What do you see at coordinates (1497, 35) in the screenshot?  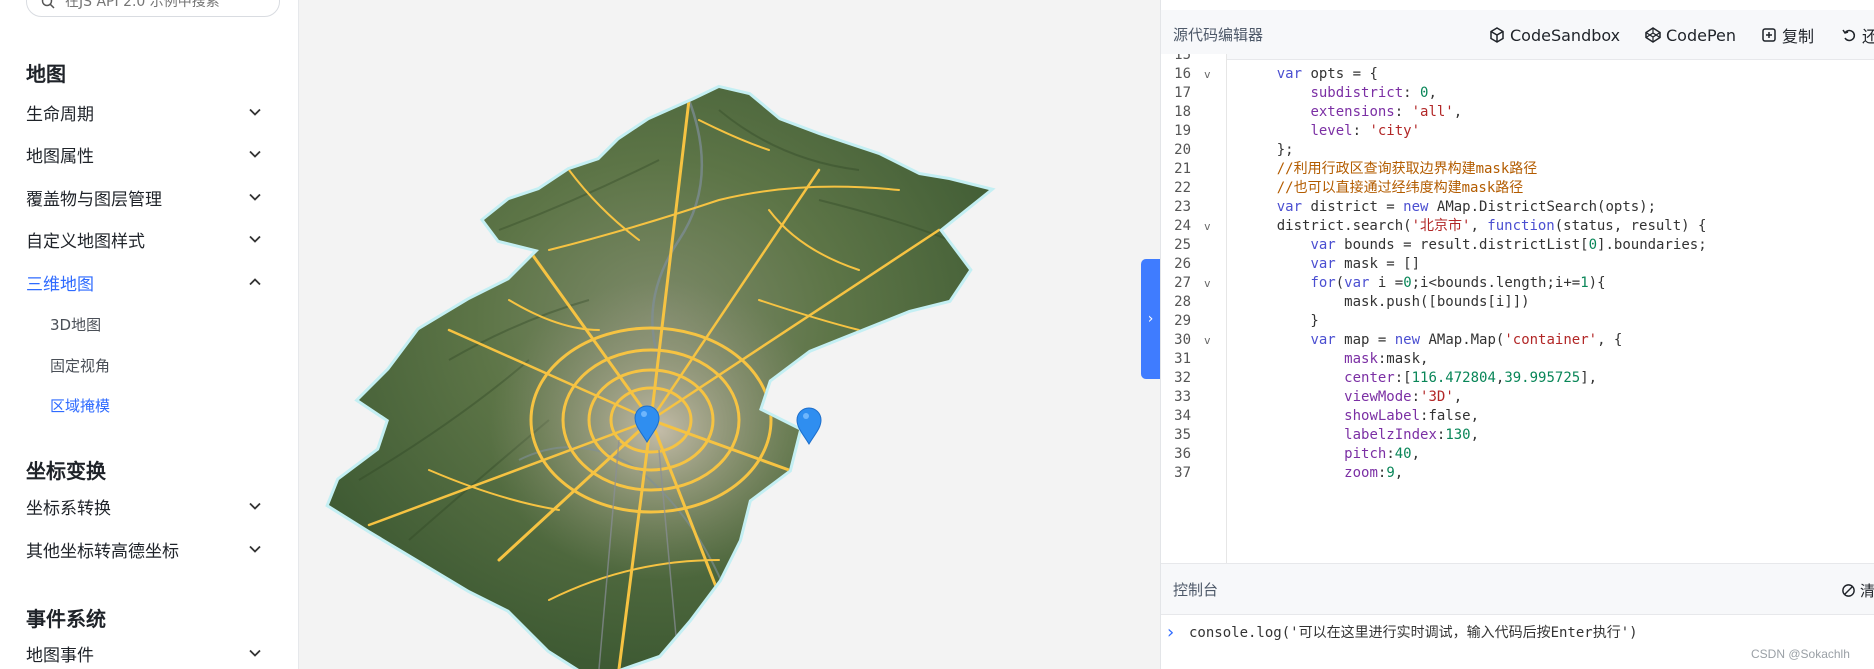 I see `codesandbox-icon` at bounding box center [1497, 35].